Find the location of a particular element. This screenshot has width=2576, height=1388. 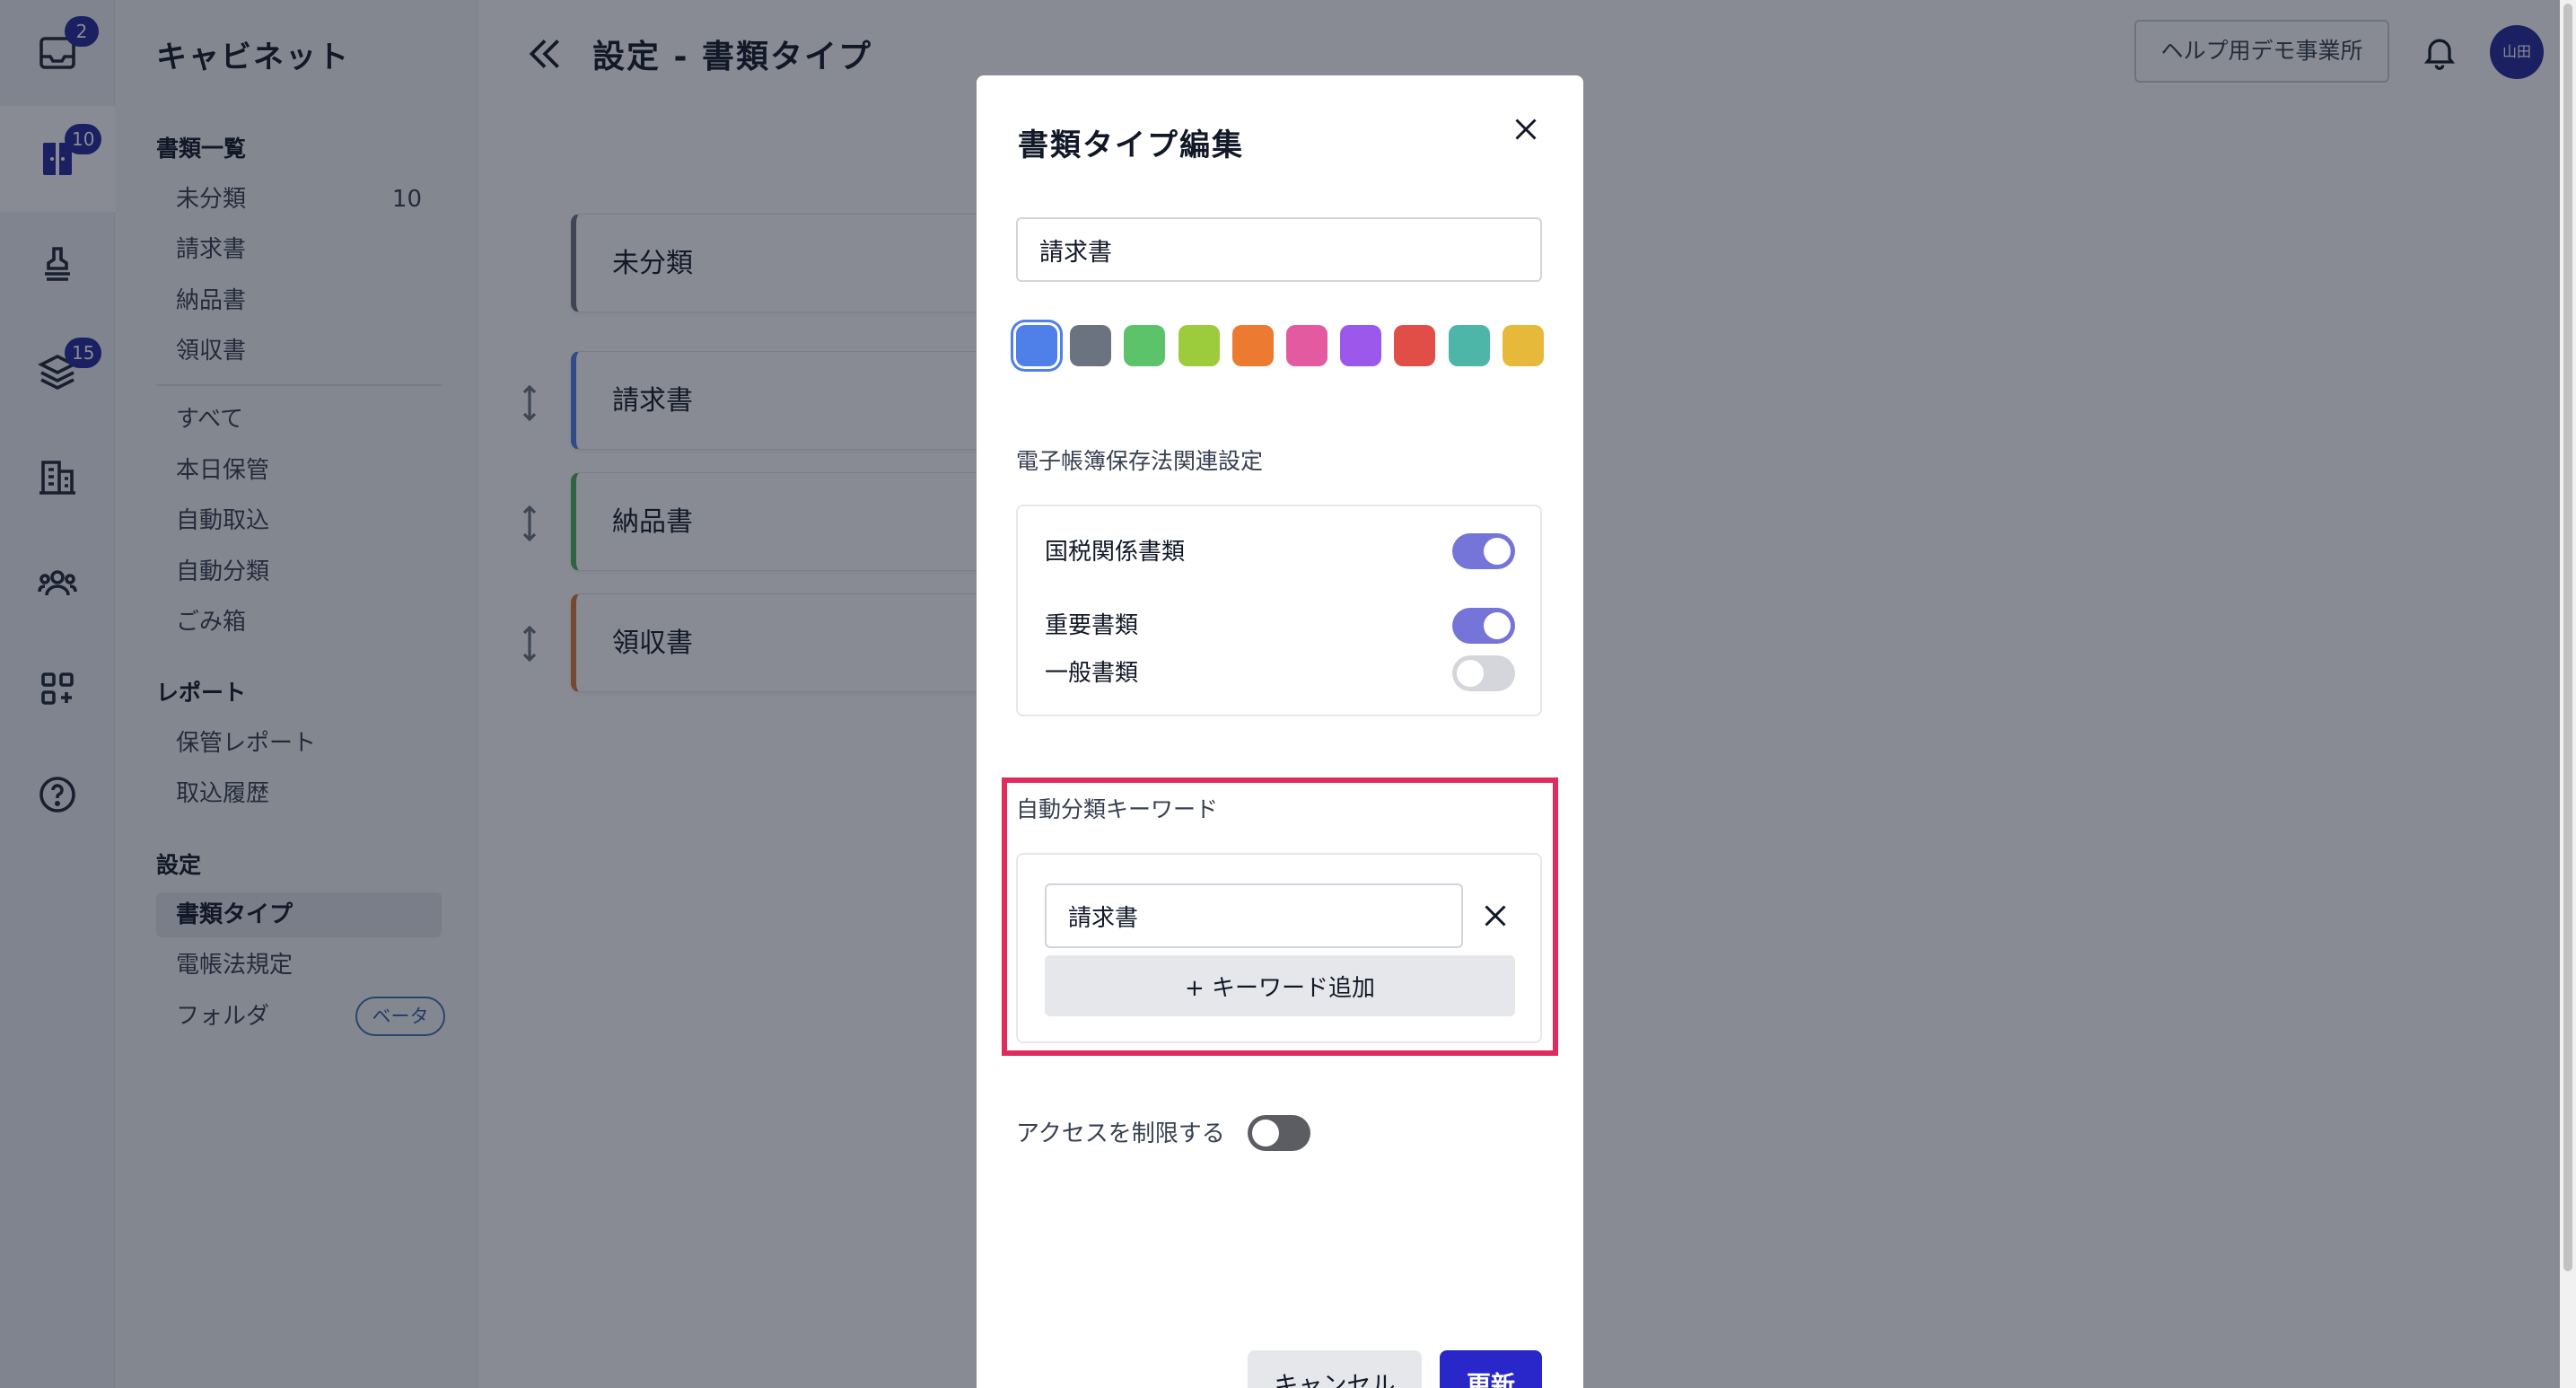

keyword-box: + キーワード追加 is located at coordinates (1279, 948).